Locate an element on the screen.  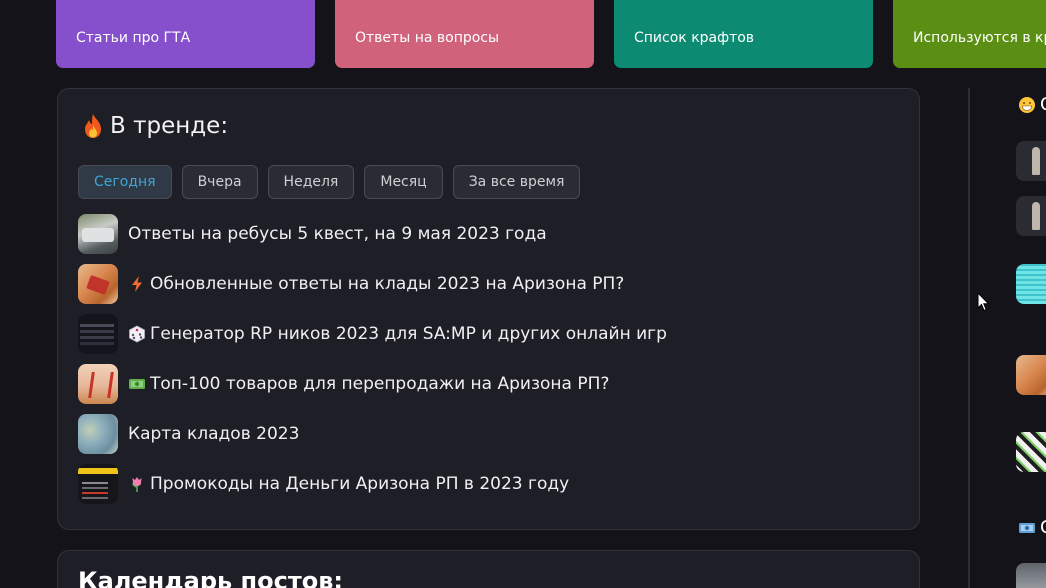
post-title-link: Карта кладов 2023 is located at coordinates (213, 434).